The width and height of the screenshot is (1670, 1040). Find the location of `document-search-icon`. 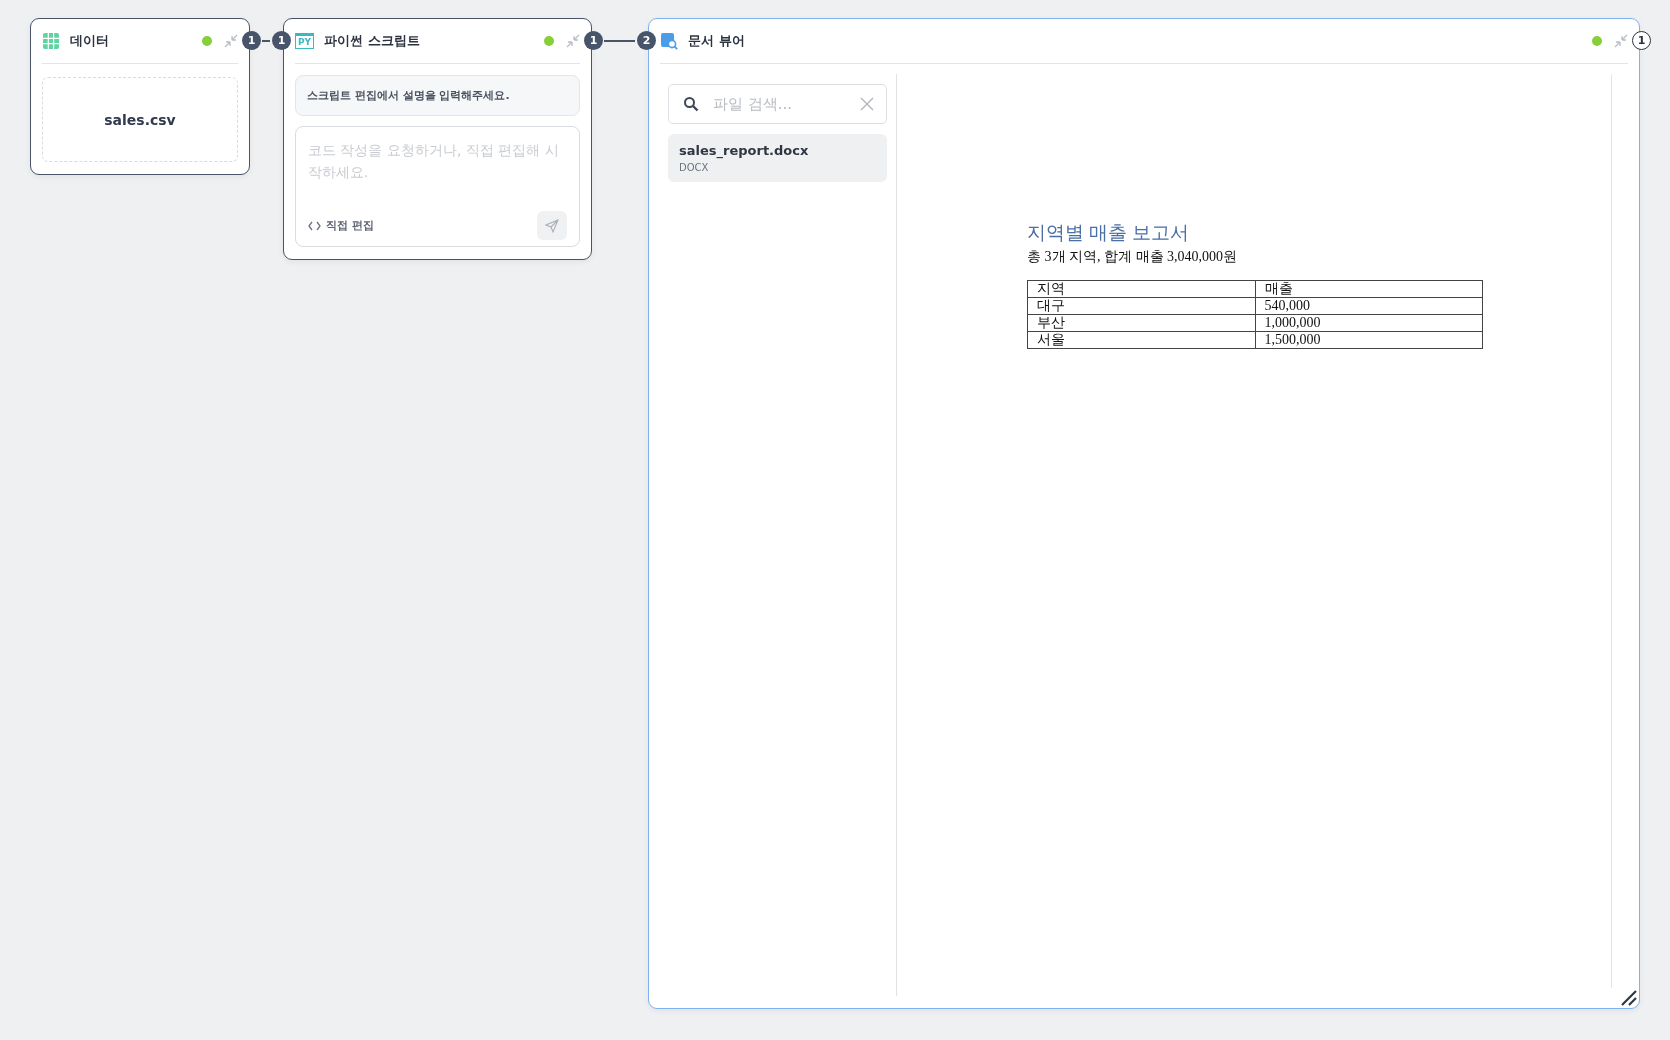

document-search-icon is located at coordinates (669, 41).